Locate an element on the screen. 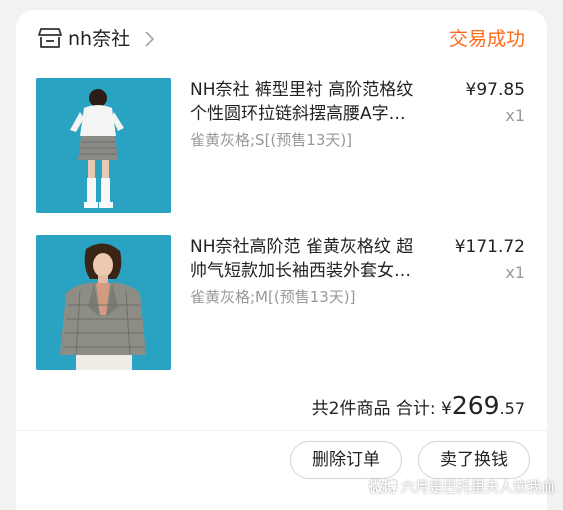 This screenshot has width=563, height=510. total-label: 合计: is located at coordinates (415, 409).